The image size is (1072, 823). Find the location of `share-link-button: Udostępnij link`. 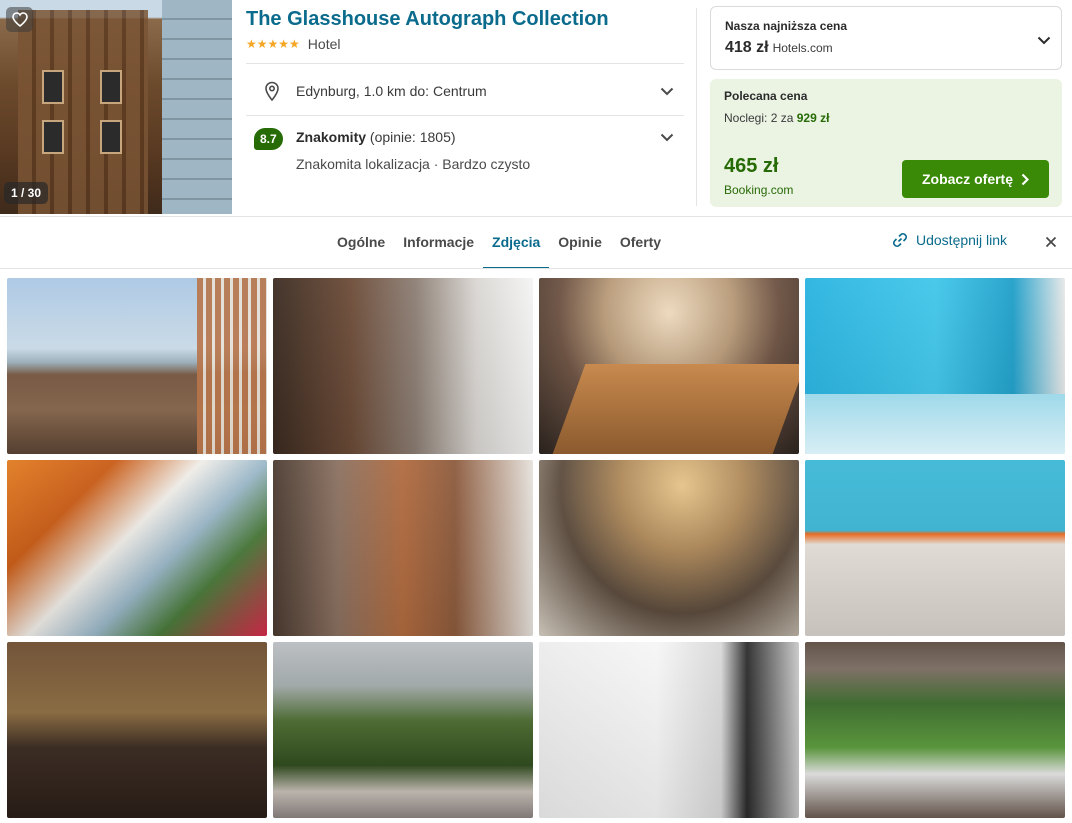

share-link-button: Udostępnij link is located at coordinates (949, 240).